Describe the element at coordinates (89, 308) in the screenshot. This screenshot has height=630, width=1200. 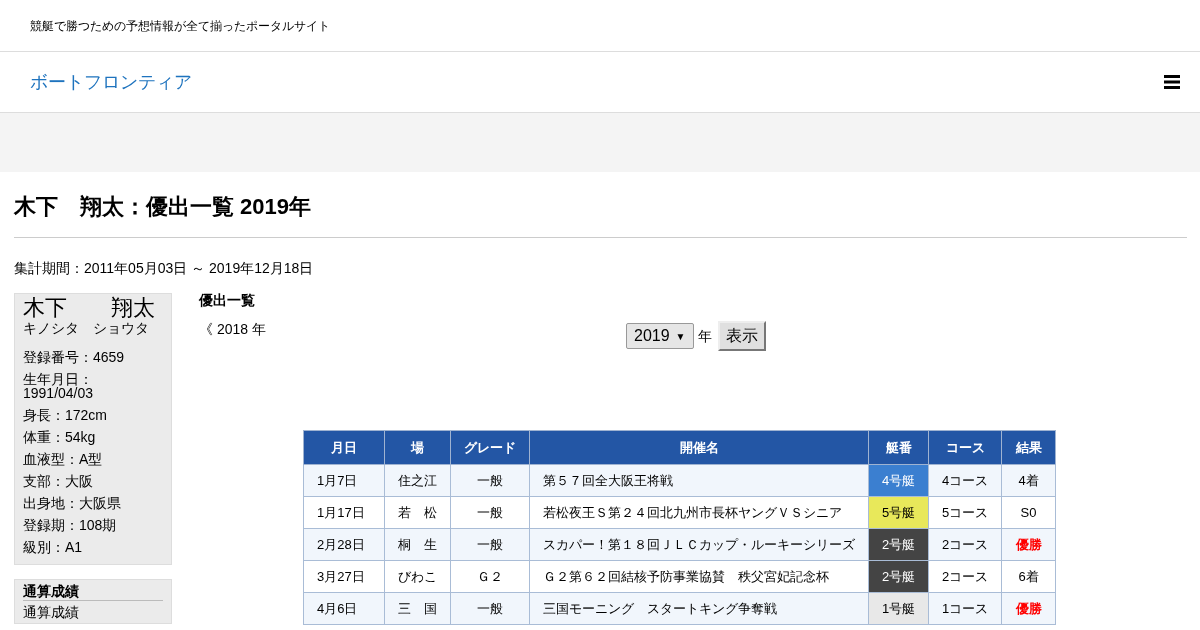
I see `racer-name: 木下 翔太` at that location.